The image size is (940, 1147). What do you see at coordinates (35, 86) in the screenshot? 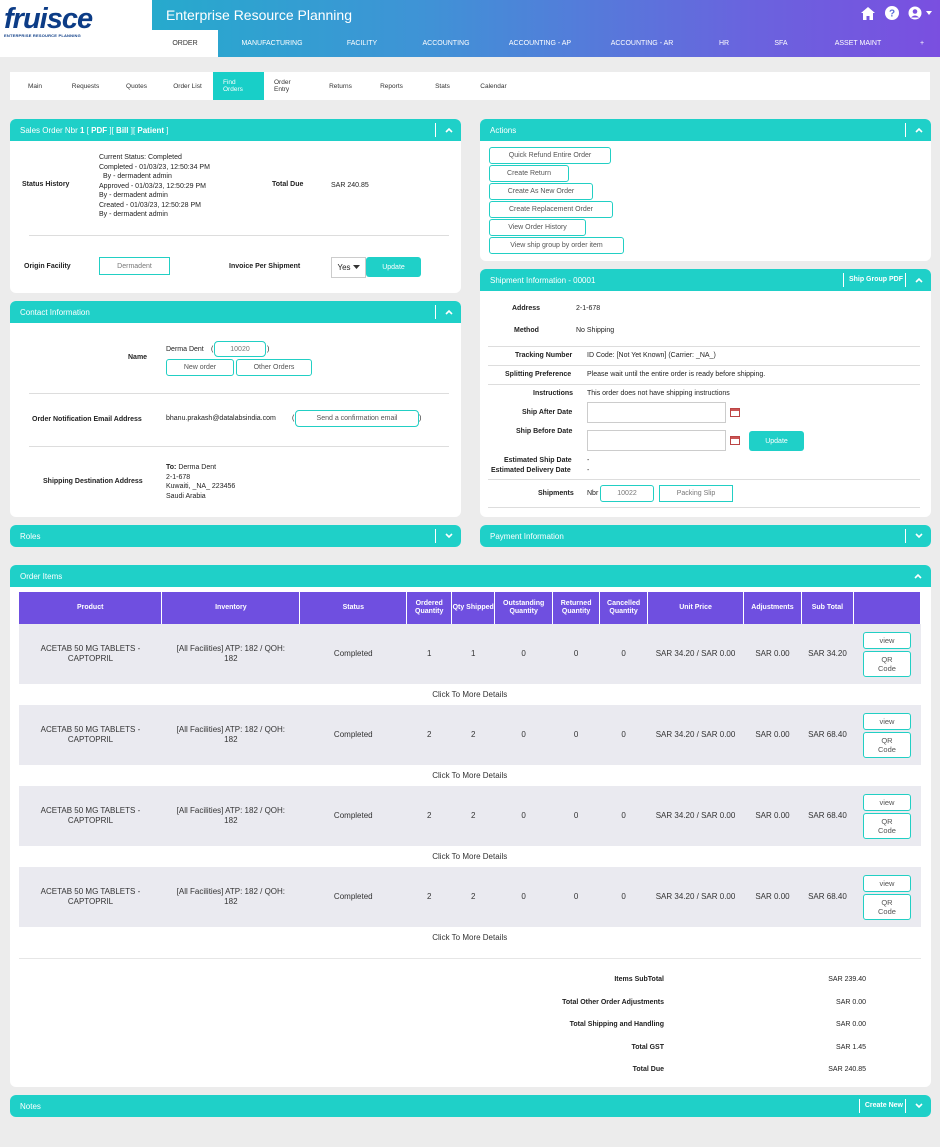
I see `sub-nav-item: Main` at bounding box center [35, 86].